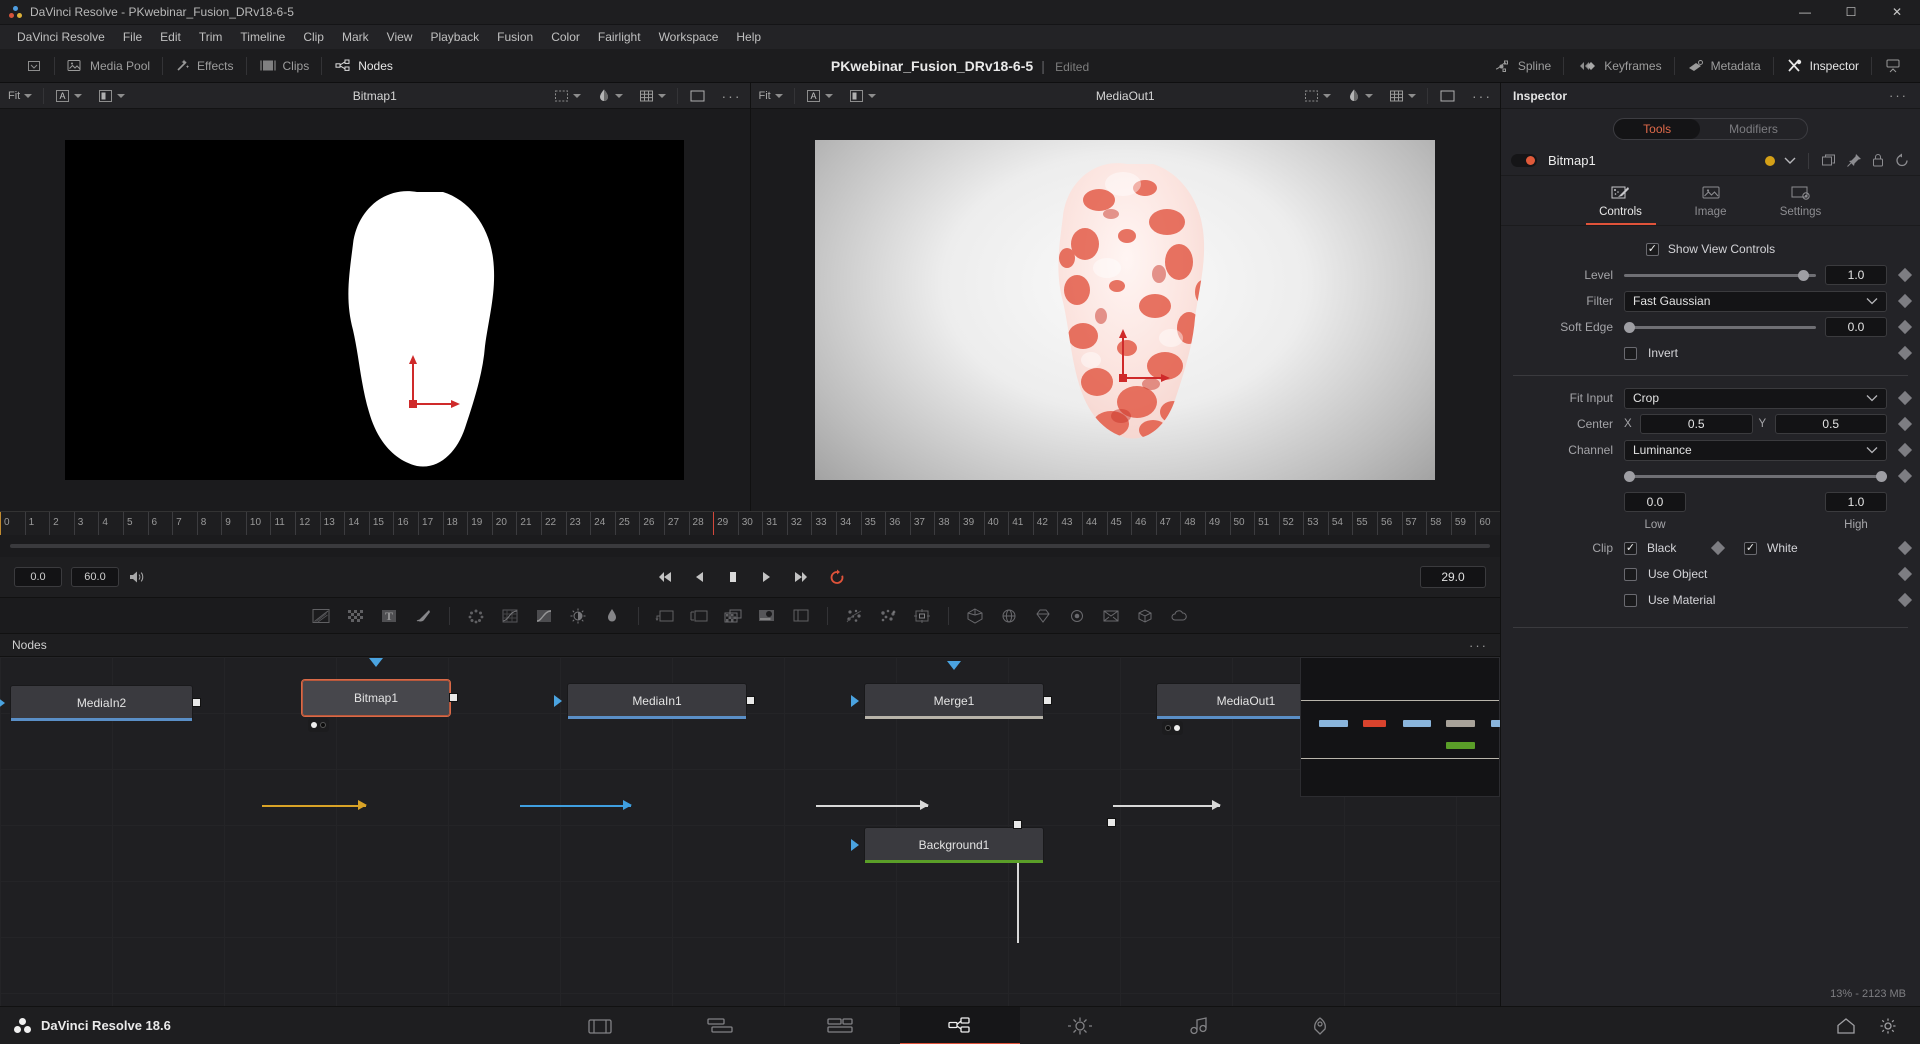 Image resolution: width=1920 pixels, height=1044 pixels. Describe the element at coordinates (137, 577) in the screenshot. I see `speaker-icon` at that location.